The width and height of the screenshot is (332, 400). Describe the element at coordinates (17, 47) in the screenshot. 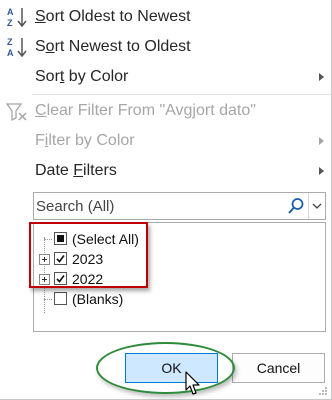

I see `sort-descending-icon: Z A` at that location.